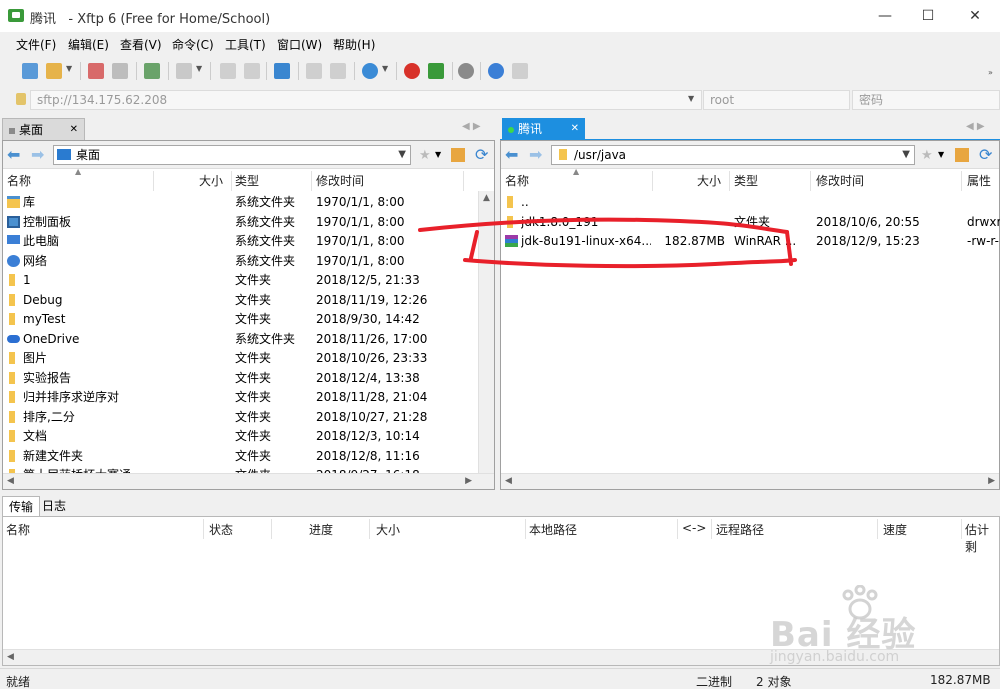 The height and width of the screenshot is (689, 1000). I want to click on terminal-icon, so click(184, 71).